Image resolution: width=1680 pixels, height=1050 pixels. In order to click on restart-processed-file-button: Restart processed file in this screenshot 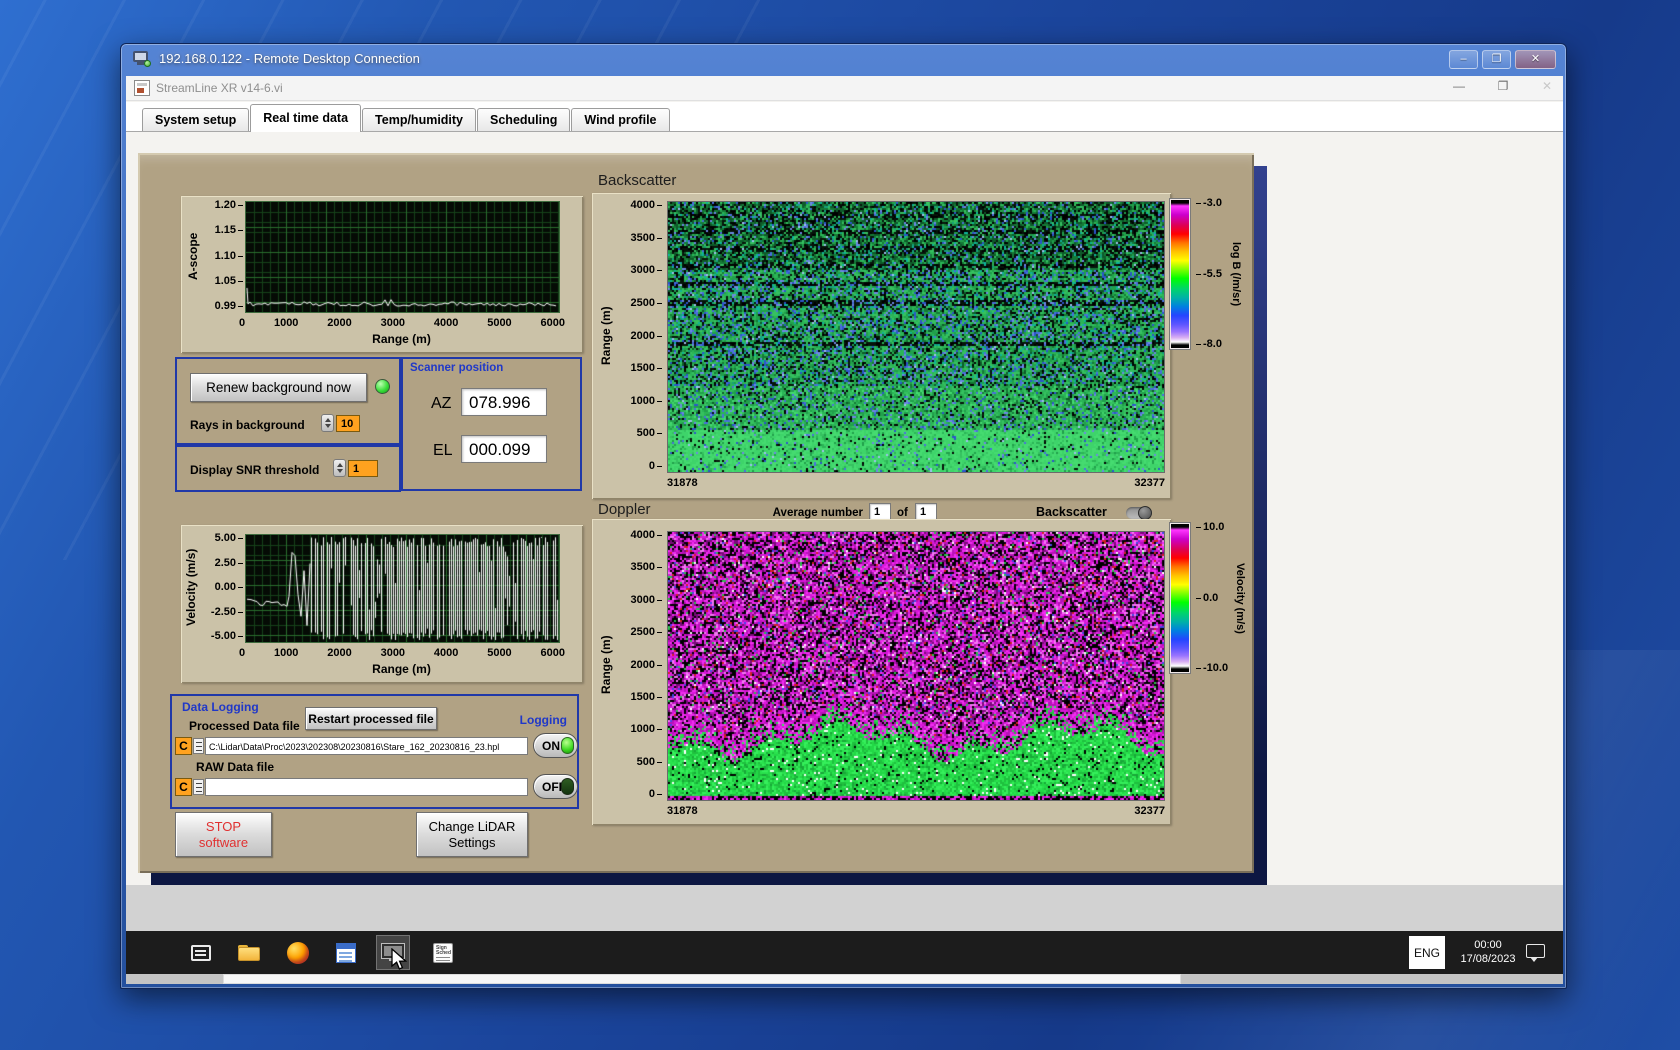, I will do `click(371, 718)`.